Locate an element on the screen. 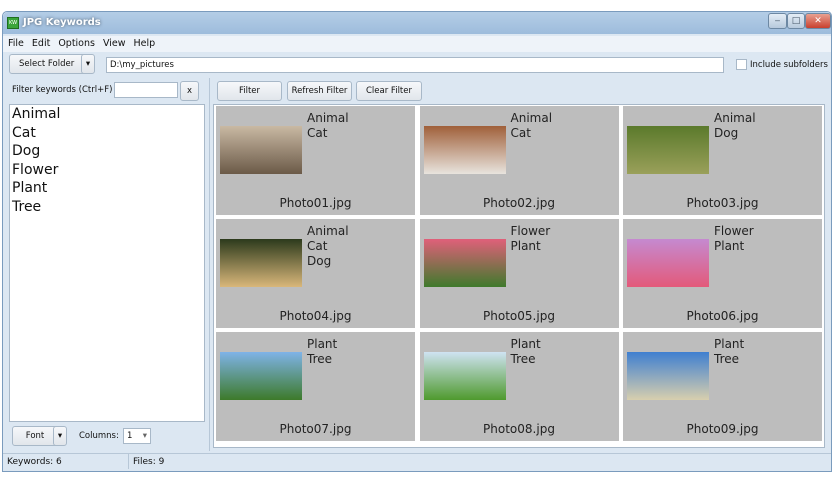 The width and height of the screenshot is (836, 484). columns-label: Columns: is located at coordinates (99, 436).